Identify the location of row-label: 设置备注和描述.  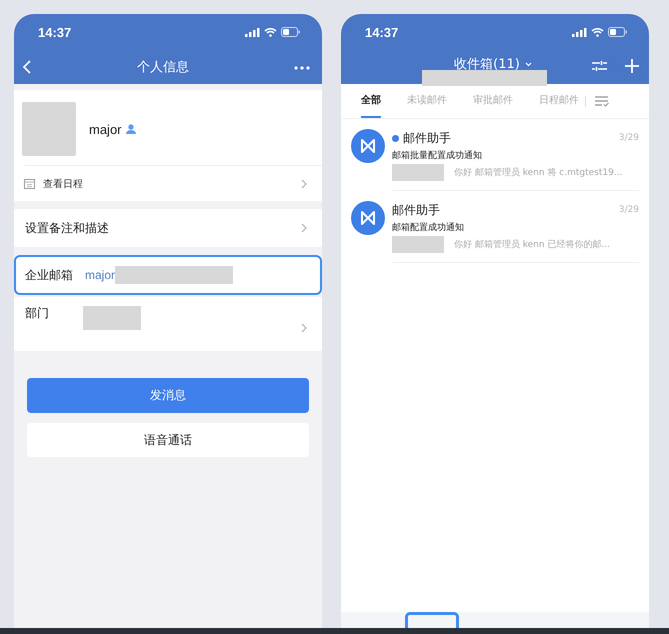
(67, 228).